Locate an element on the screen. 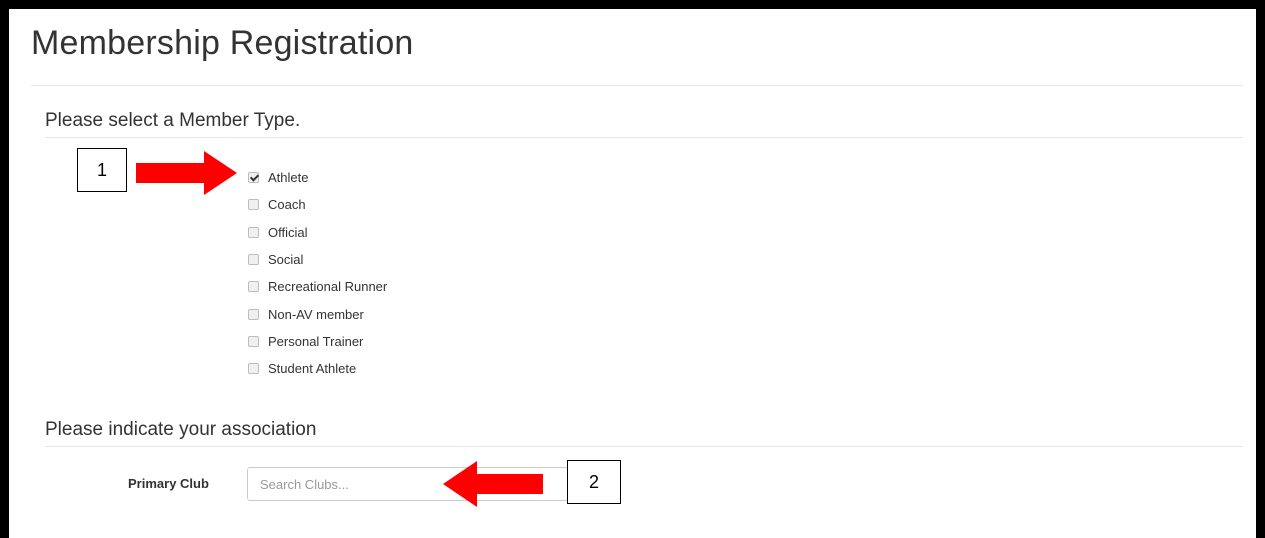 The height and width of the screenshot is (538, 1265). title-divider is located at coordinates (637, 85).